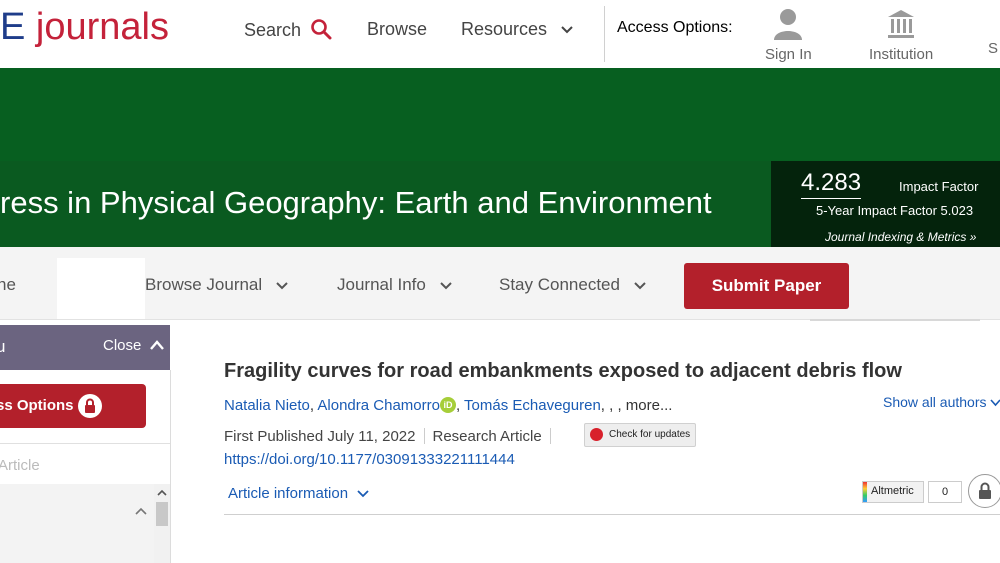  Describe the element at coordinates (900, 237) in the screenshot. I see `journal-indexing-link: Journal Indexing & Metrics »` at that location.